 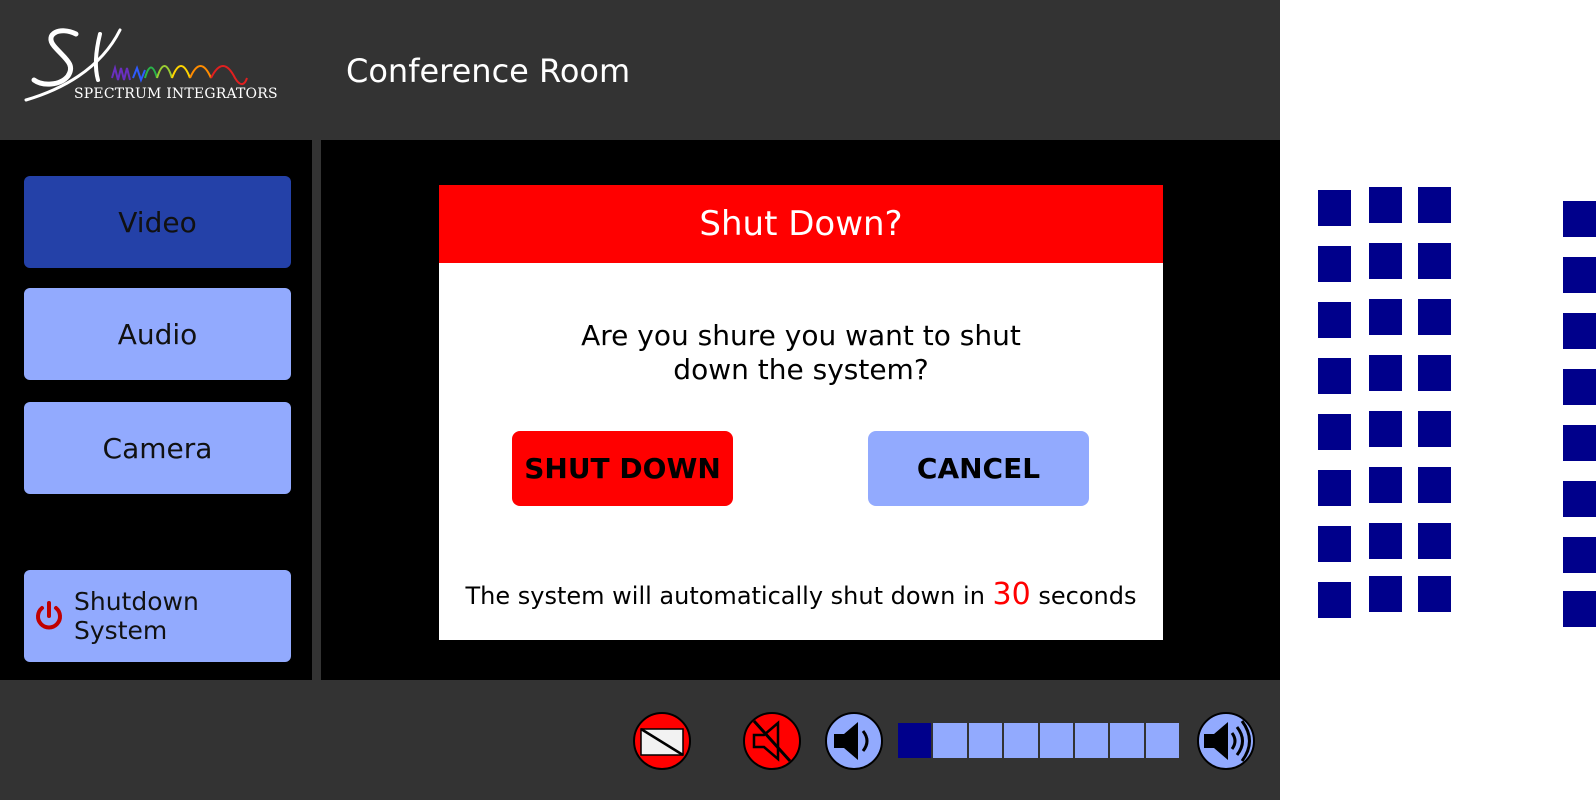 I want to click on logo-text: SPECTRUM INTEGRATORS, so click(x=176, y=94).